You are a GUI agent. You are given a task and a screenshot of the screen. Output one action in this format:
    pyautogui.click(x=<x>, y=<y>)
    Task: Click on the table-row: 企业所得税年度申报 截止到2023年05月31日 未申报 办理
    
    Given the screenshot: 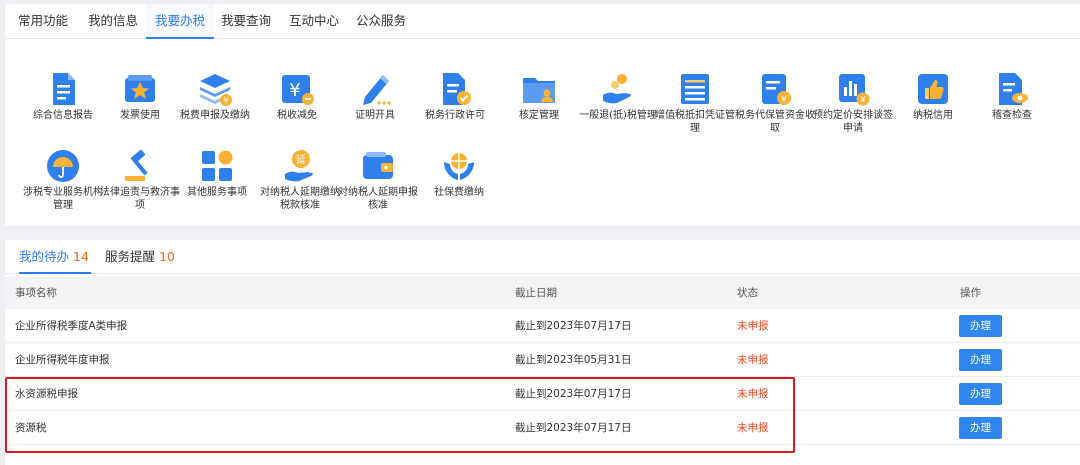 What is the action you would take?
    pyautogui.click(x=542, y=360)
    